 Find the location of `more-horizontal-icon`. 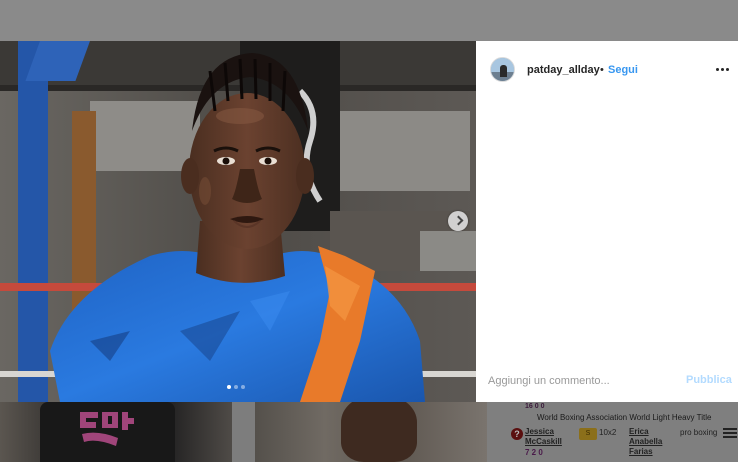

more-horizontal-icon is located at coordinates (724, 70).